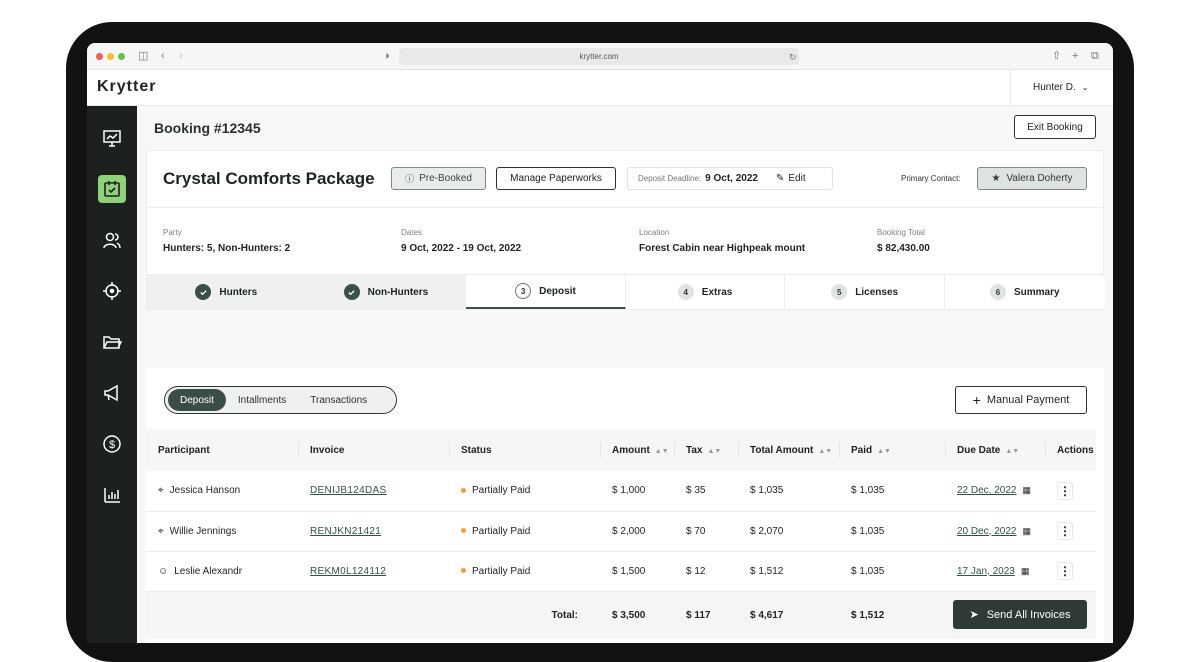 Image resolution: width=1200 pixels, height=662 pixels. Describe the element at coordinates (997, 292) in the screenshot. I see `step-number: 6` at that location.